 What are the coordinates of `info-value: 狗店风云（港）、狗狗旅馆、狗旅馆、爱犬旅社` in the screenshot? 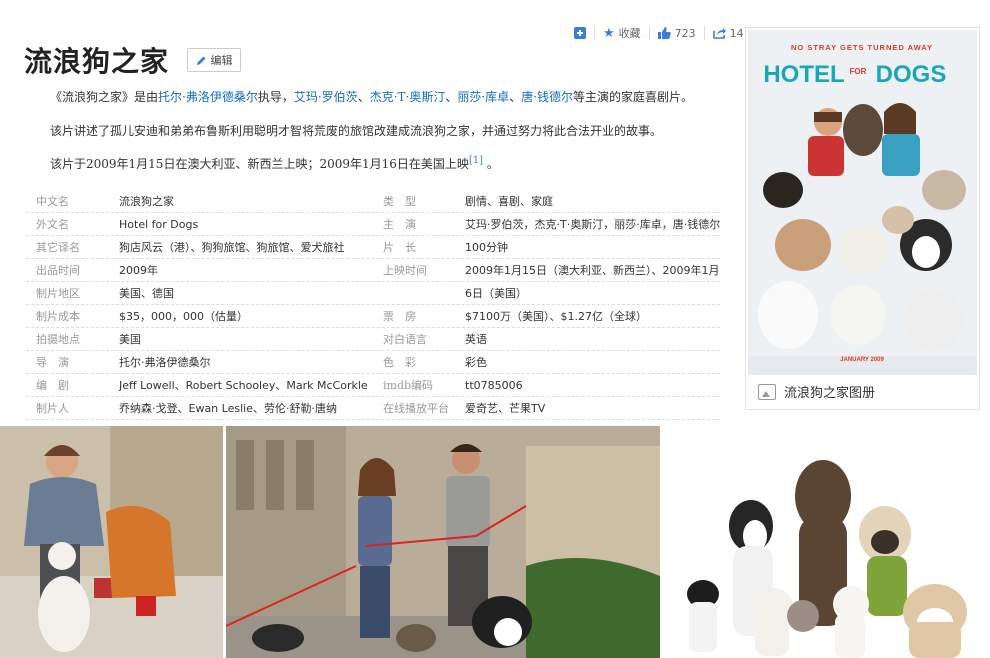 It's located at (232, 247).